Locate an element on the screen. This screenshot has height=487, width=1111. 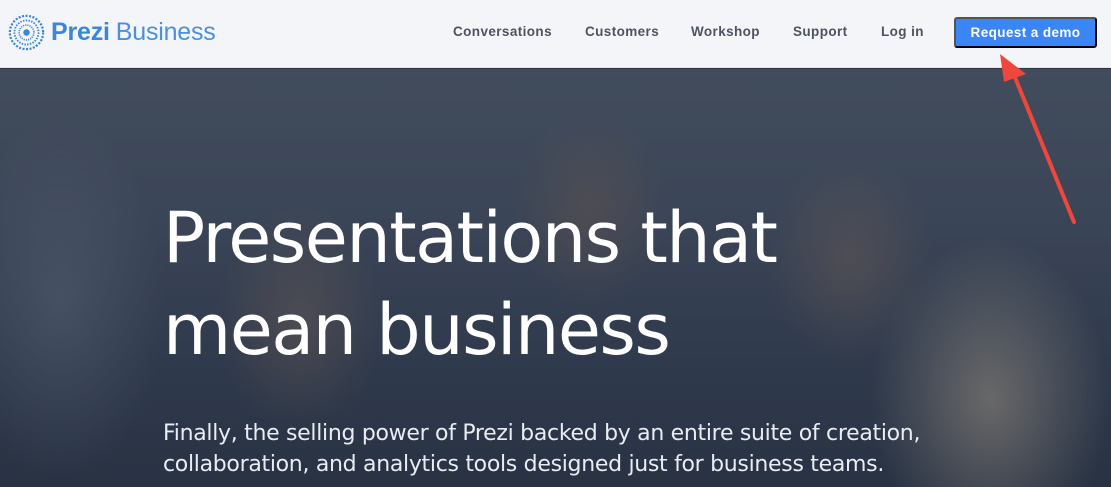
nav-conversations: Conversations is located at coordinates (502, 31).